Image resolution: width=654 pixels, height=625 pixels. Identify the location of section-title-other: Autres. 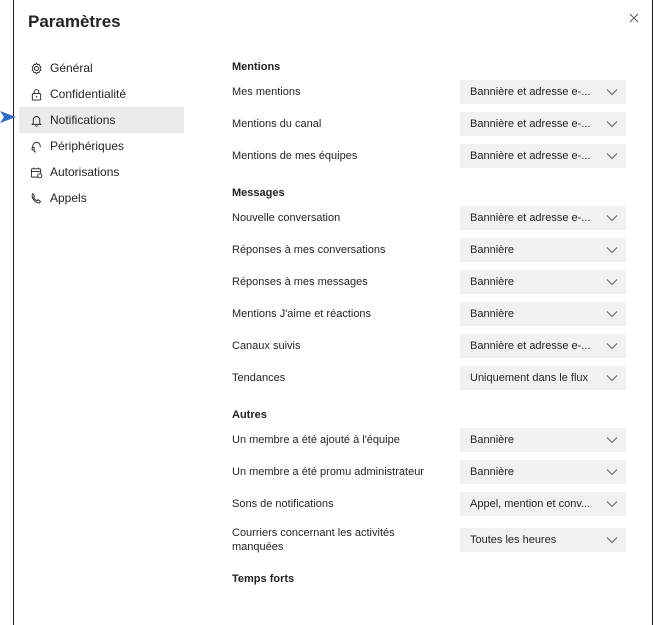
(249, 415).